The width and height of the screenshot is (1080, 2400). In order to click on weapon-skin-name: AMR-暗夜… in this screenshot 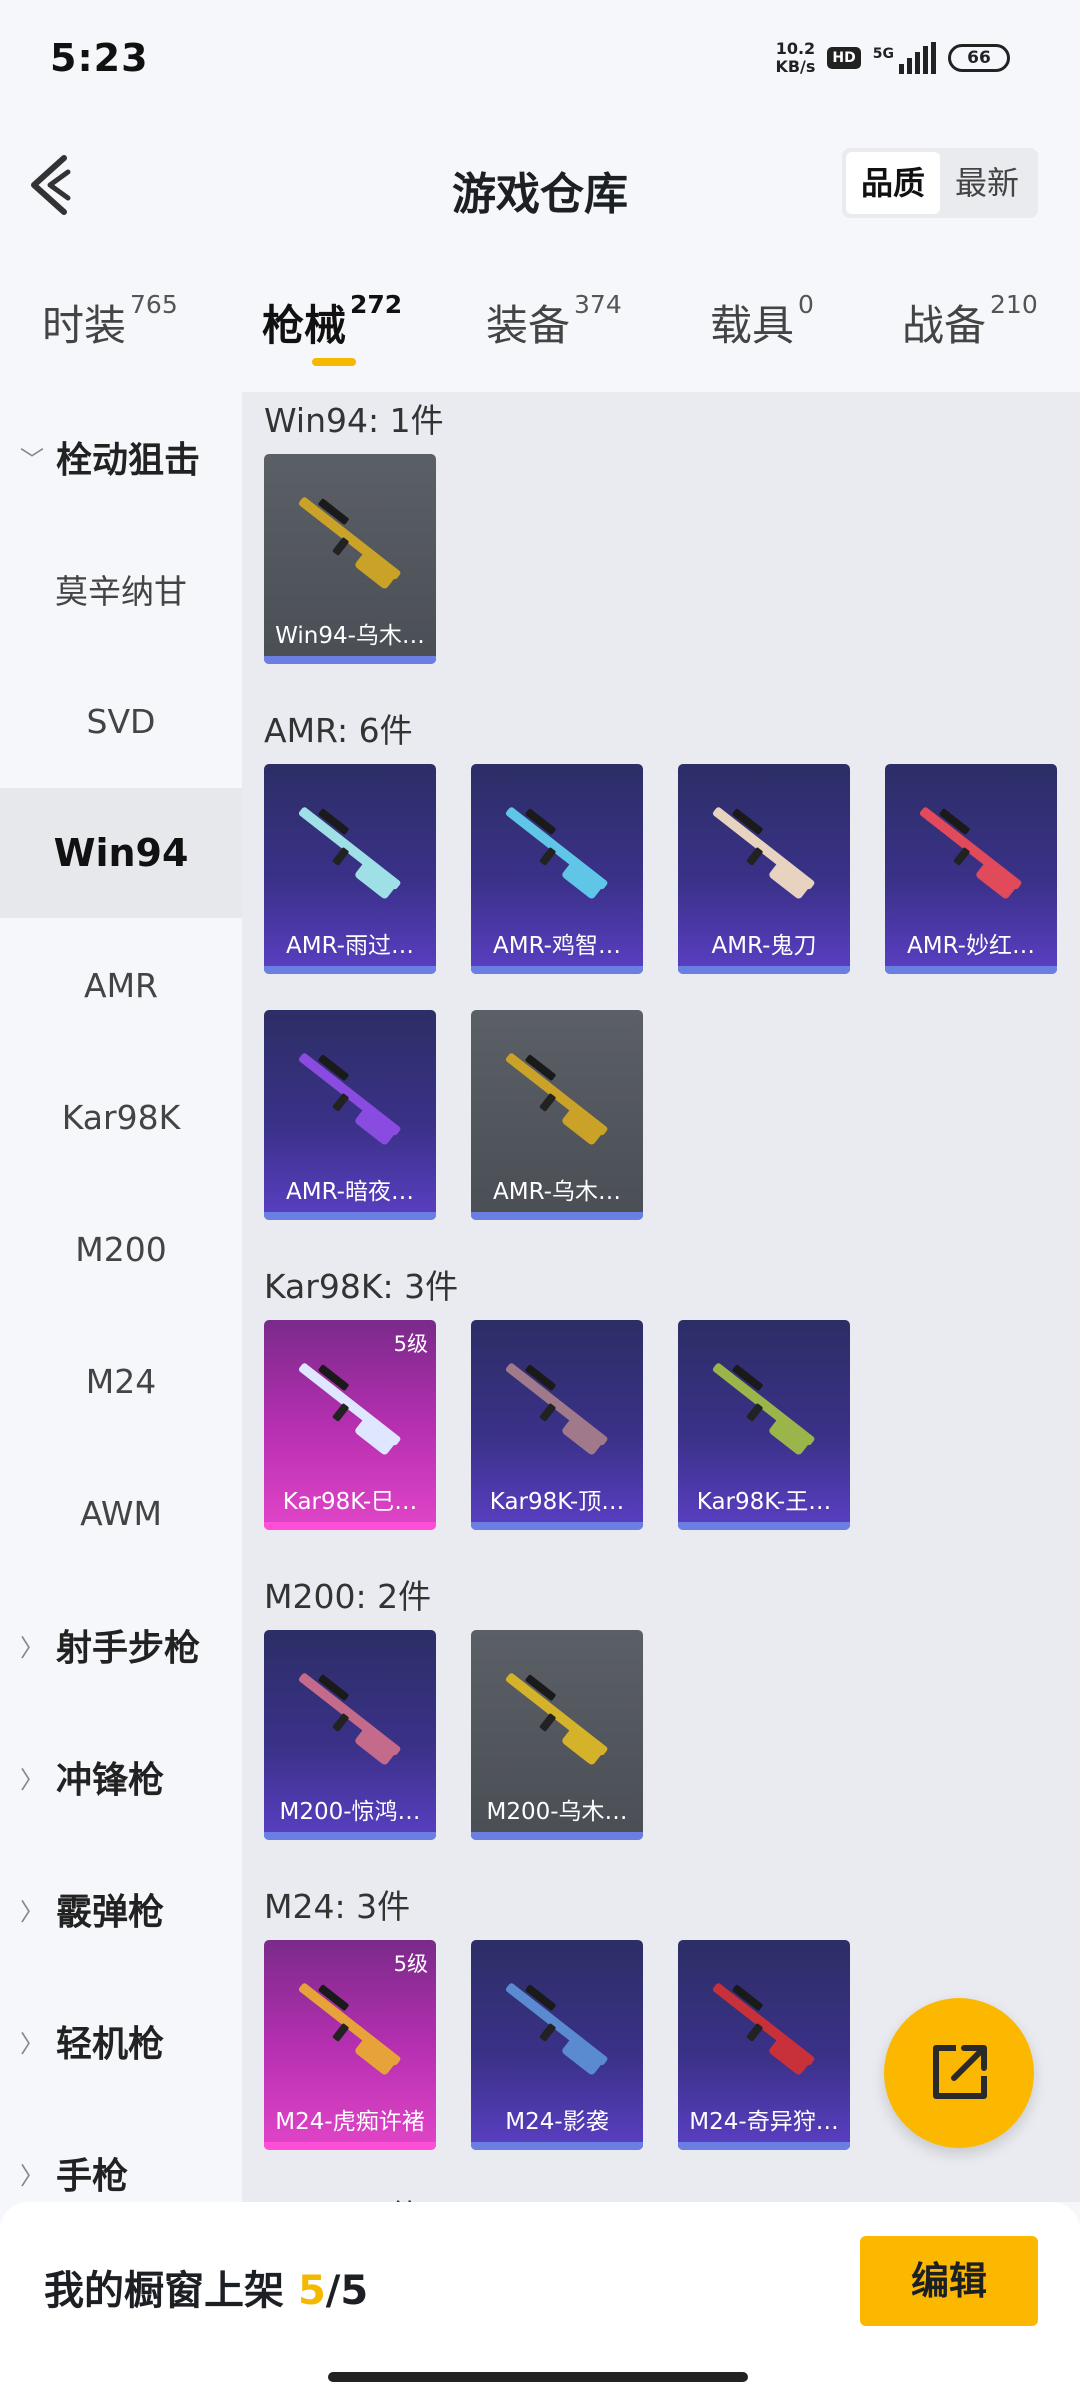, I will do `click(350, 1192)`.